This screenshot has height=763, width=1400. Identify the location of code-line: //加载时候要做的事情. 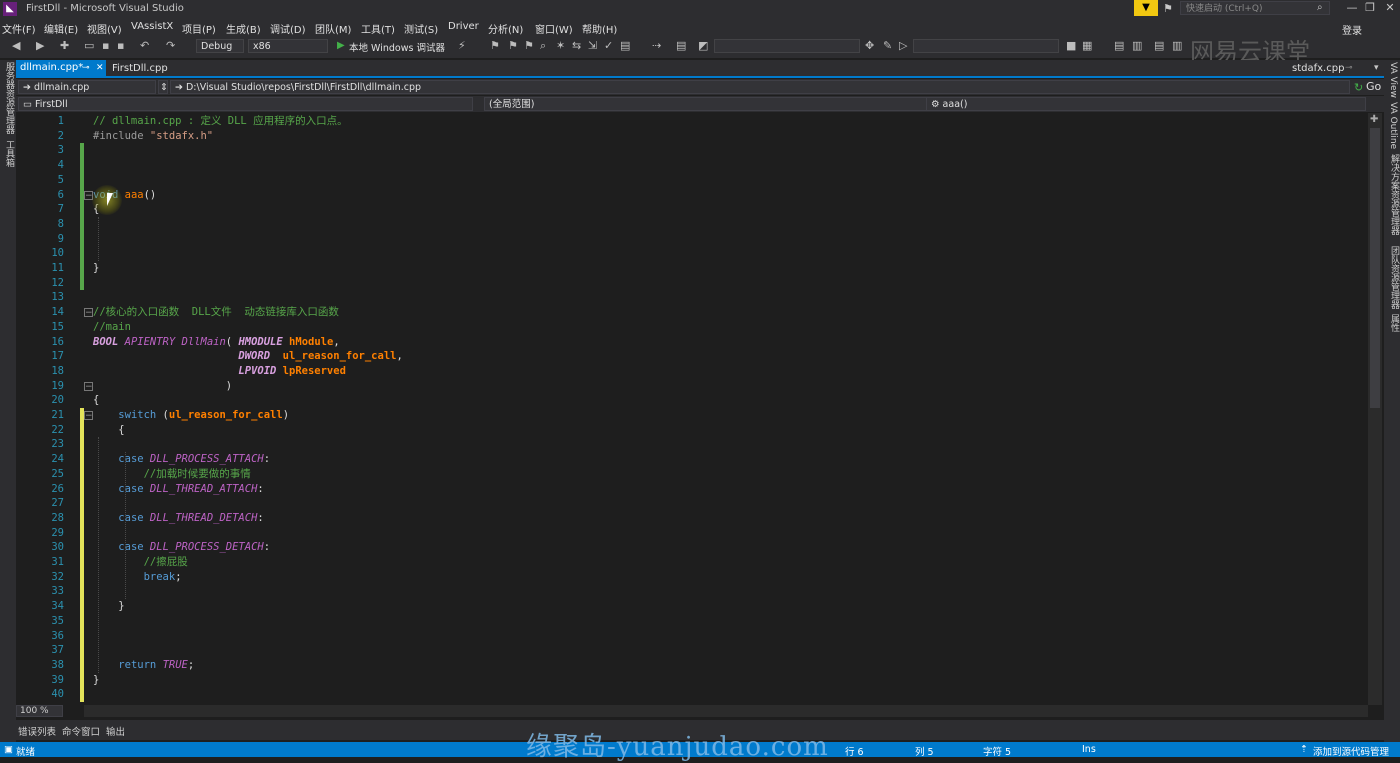
(172, 474).